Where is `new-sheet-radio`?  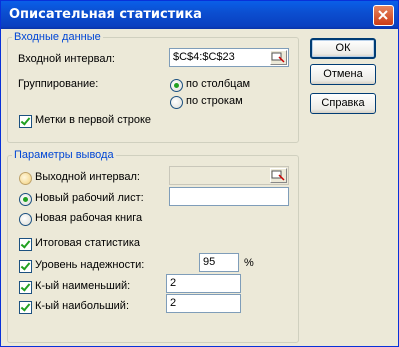
new-sheet-radio is located at coordinates (25, 199).